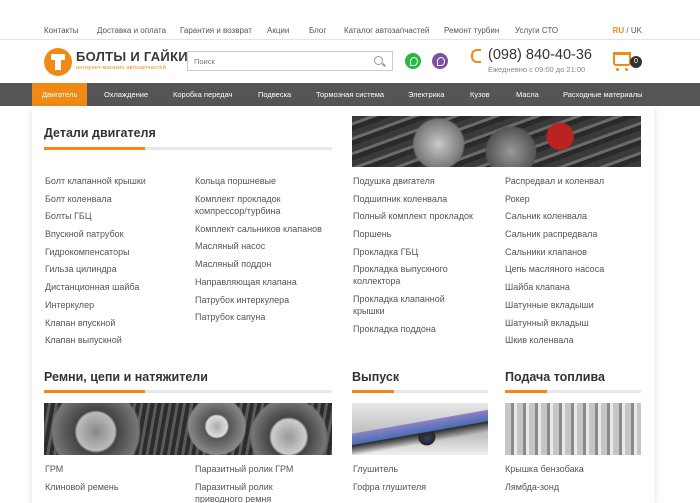 The width and height of the screenshot is (700, 503). What do you see at coordinates (95, 181) in the screenshot?
I see `menu-link: Болт клапанной крышки` at bounding box center [95, 181].